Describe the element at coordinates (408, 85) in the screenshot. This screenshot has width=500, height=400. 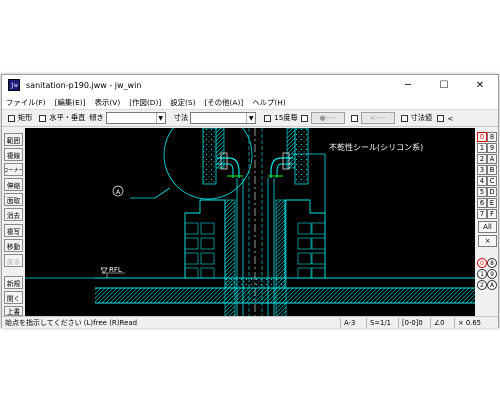
I see `minimize-button: ─` at that location.